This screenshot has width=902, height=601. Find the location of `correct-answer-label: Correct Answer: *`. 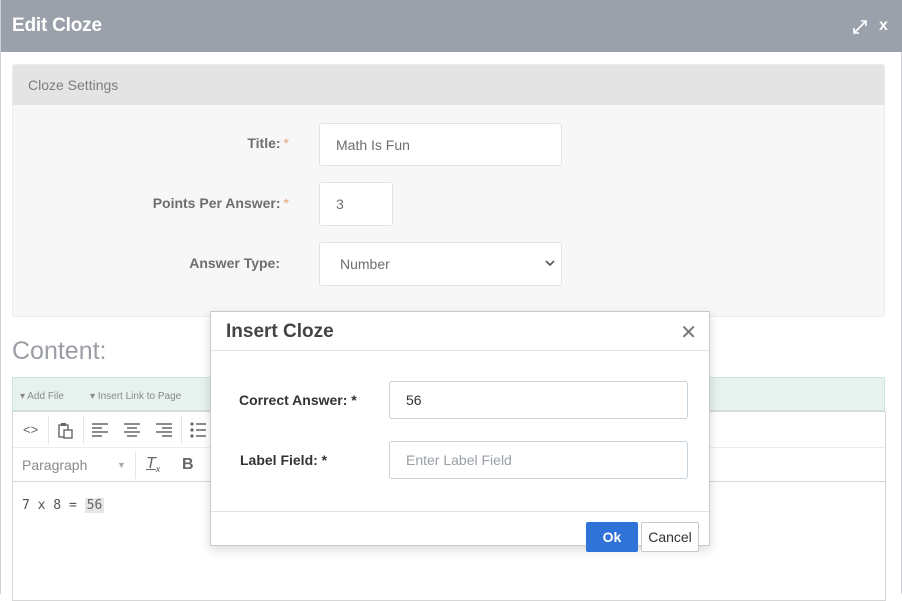

correct-answer-label: Correct Answer: * is located at coordinates (298, 400).